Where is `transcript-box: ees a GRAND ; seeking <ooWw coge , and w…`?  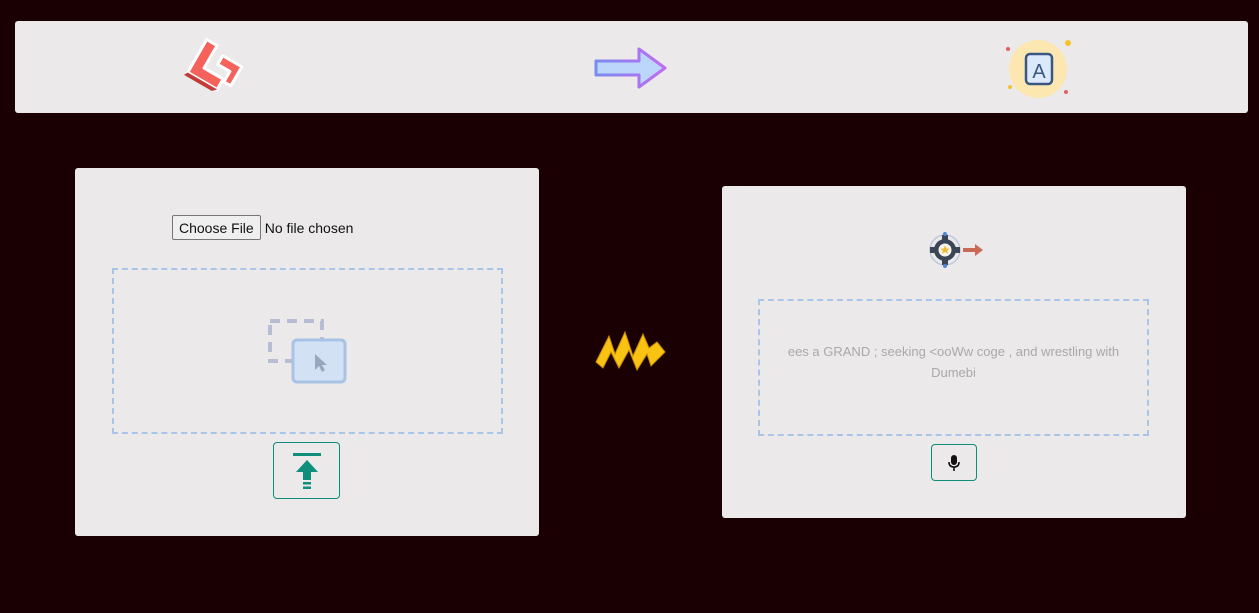
transcript-box: ees a GRAND ; seeking <ooWw coge , and w… is located at coordinates (953, 367).